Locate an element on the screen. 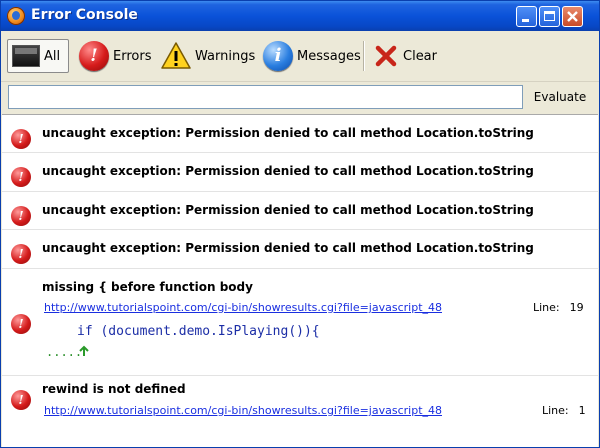  clear-label: Clear is located at coordinates (420, 56).